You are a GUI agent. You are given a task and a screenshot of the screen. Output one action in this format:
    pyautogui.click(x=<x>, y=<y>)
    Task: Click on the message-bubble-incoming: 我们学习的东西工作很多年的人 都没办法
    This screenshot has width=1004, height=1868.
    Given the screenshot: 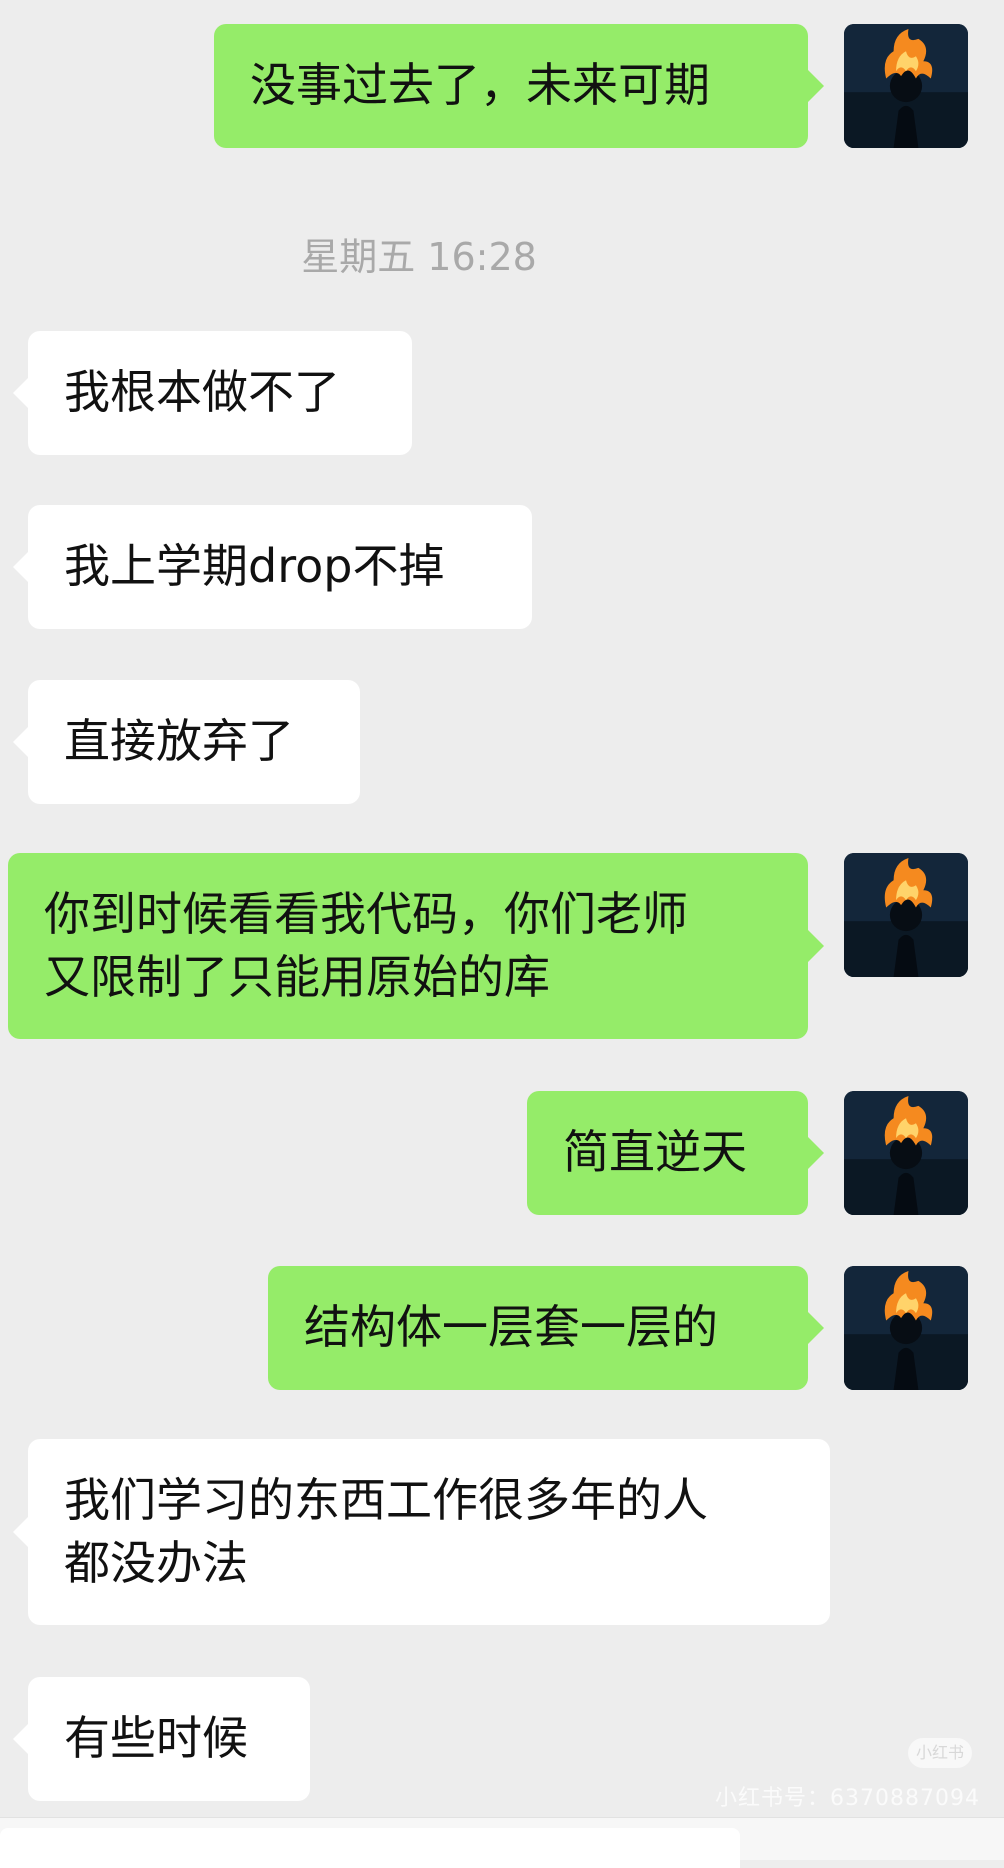 What is the action you would take?
    pyautogui.click(x=421, y=1532)
    